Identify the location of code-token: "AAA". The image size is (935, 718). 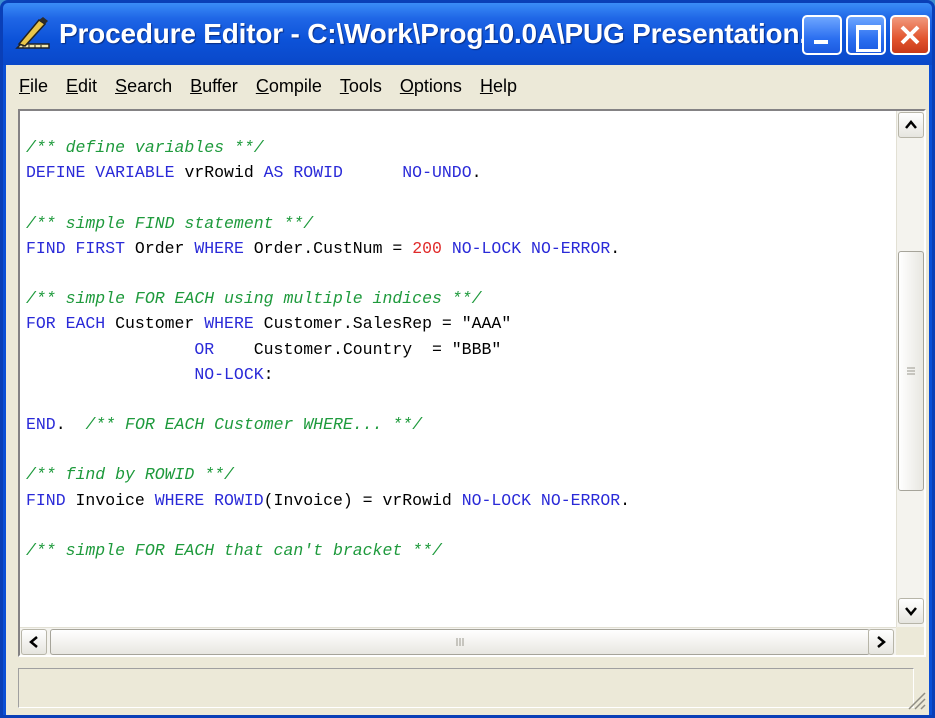
(486, 324).